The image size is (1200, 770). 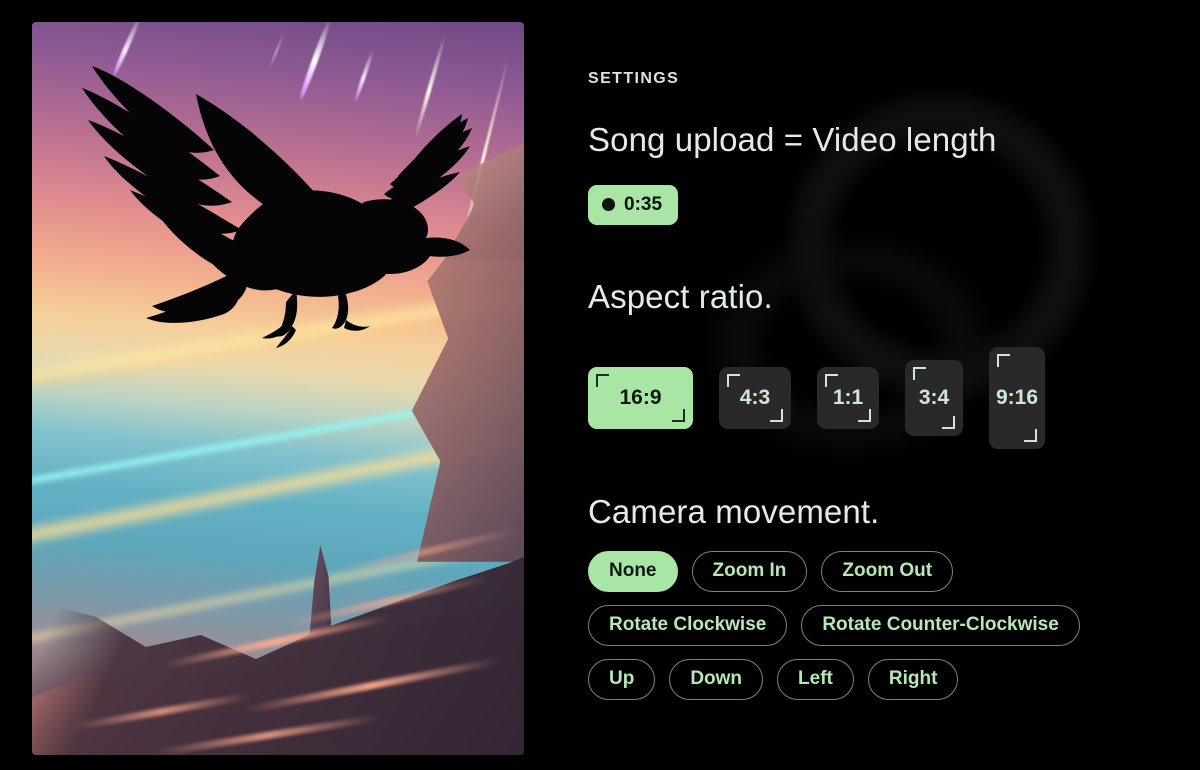 What do you see at coordinates (643, 204) in the screenshot?
I see `video-duration-value: 0:35` at bounding box center [643, 204].